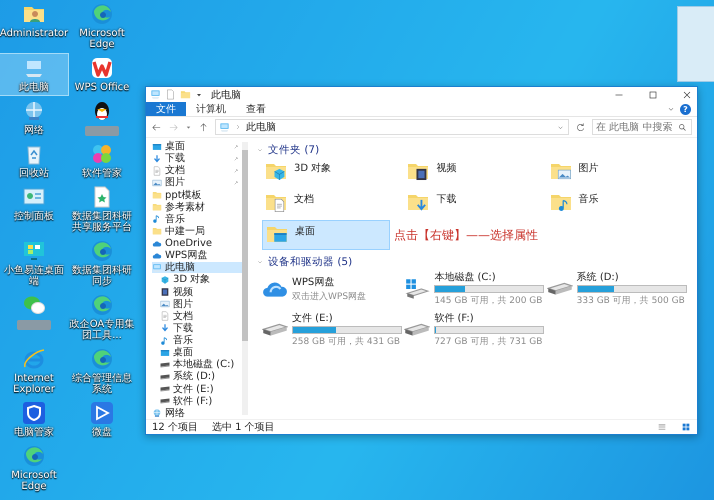  What do you see at coordinates (467, 172) in the screenshot?
I see `folder-item: 视频` at bounding box center [467, 172].